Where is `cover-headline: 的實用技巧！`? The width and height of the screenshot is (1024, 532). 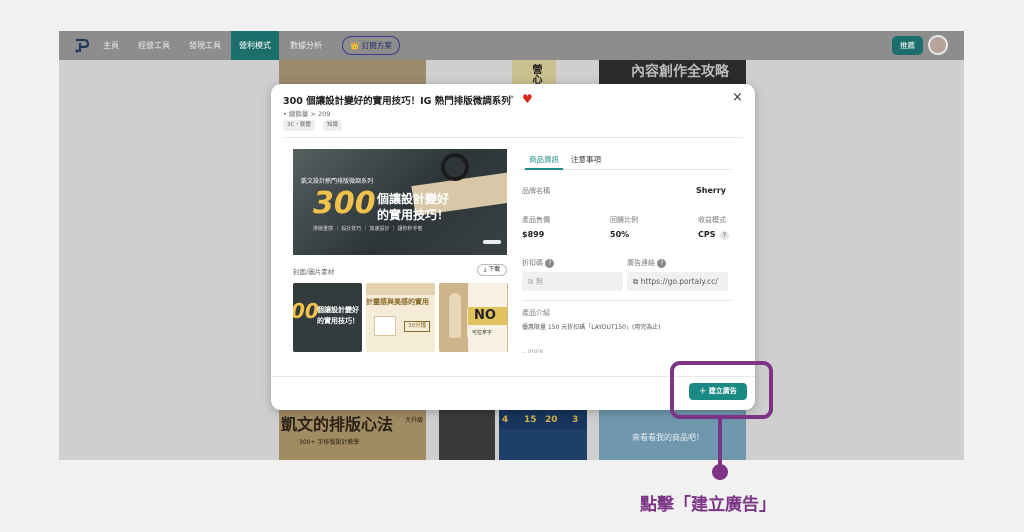 cover-headline: 的實用技巧！ is located at coordinates (413, 215).